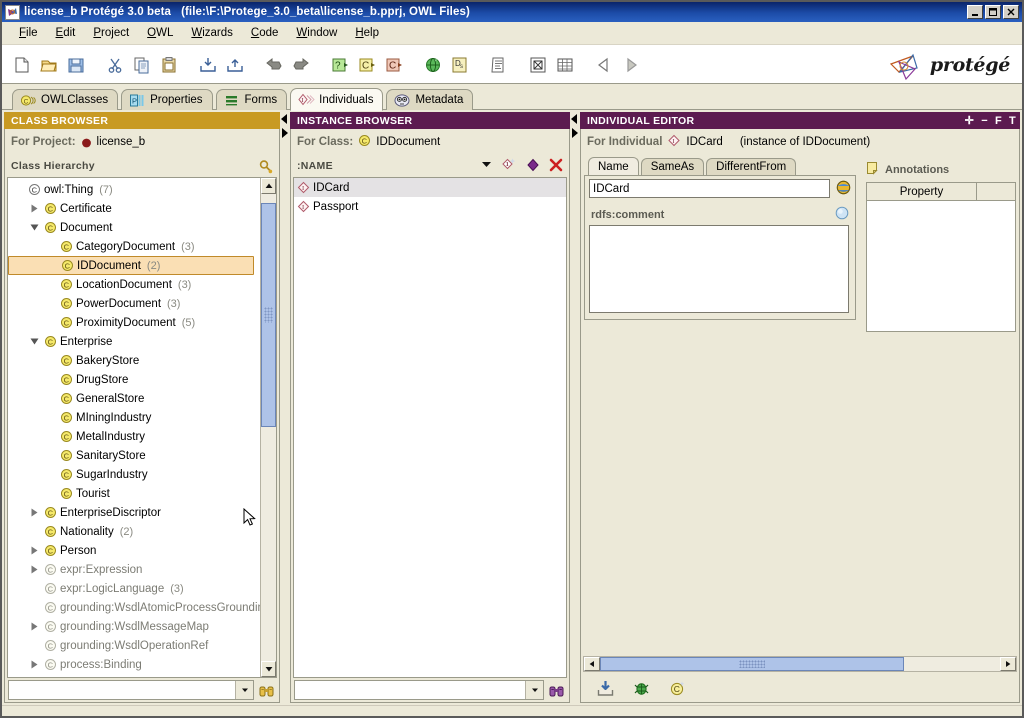  Describe the element at coordinates (394, 65) in the screenshot. I see `create-subclass-icon: C` at that location.